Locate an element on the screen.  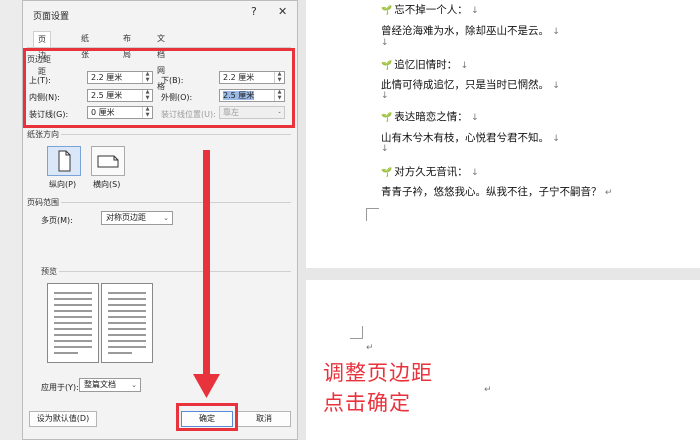
apply-to-select: 整篇文档 ⌄ is located at coordinates (110, 385).